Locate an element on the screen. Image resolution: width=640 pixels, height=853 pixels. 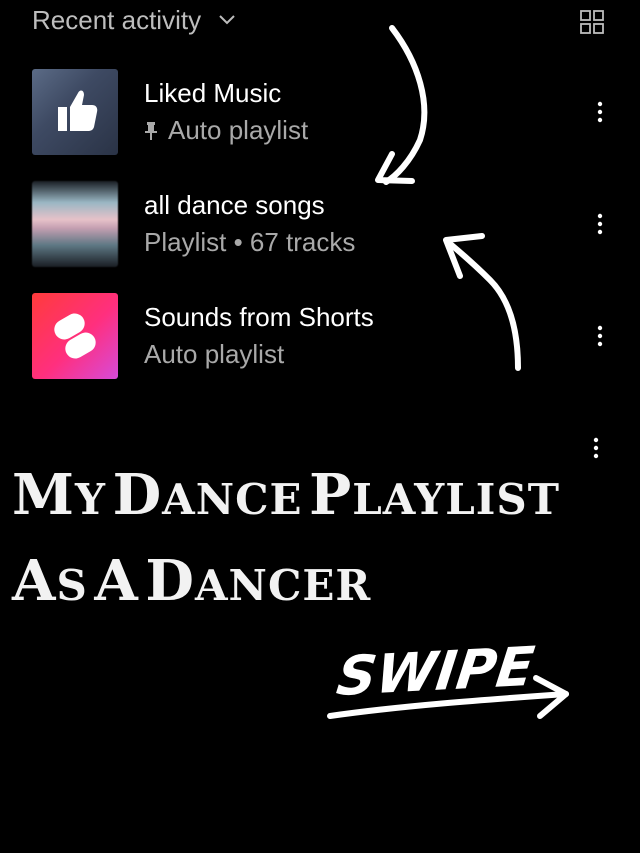
liked-music-thumbnail is located at coordinates (75, 112).